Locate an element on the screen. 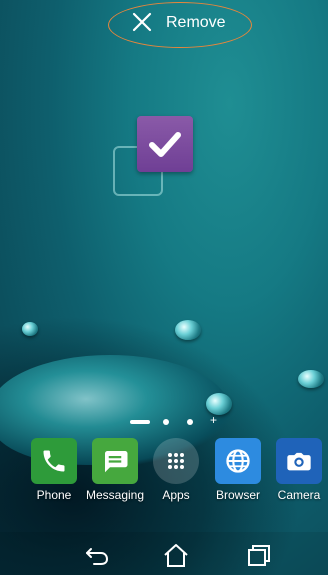 The image size is (328, 575). dock-item-camera: Camera is located at coordinates (298, 473).